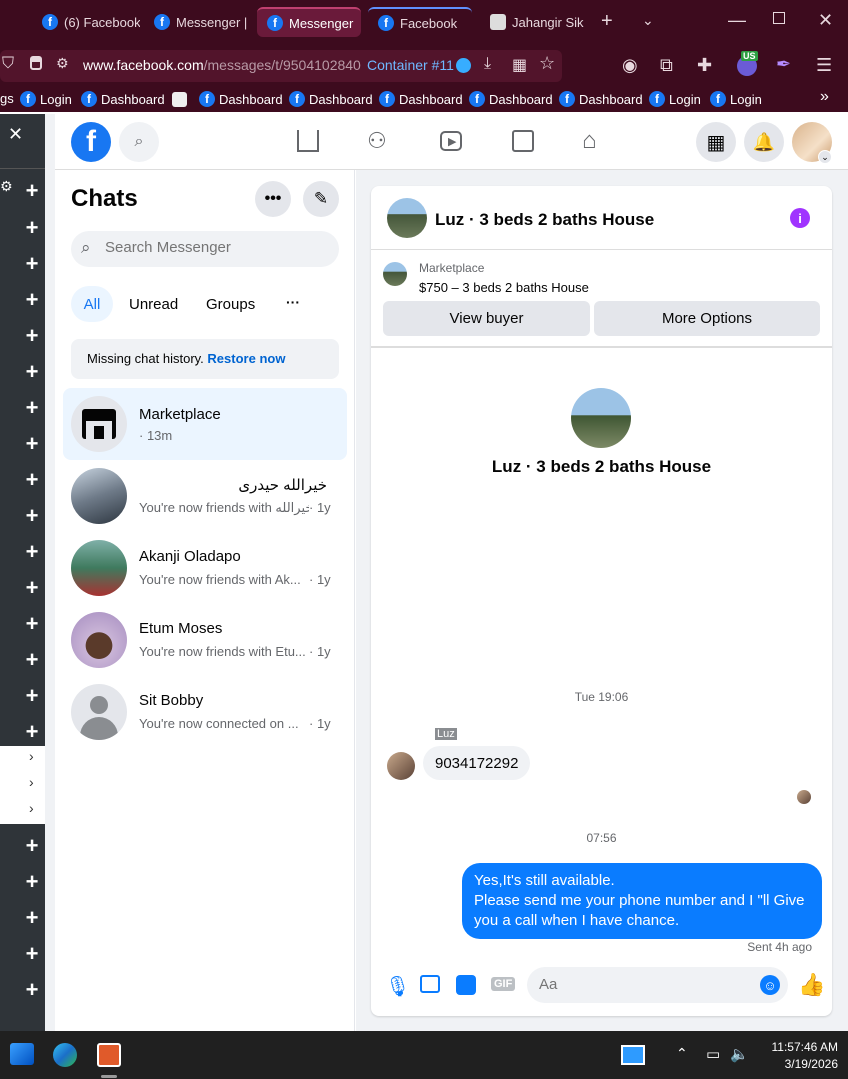 This screenshot has width=848, height=1079. What do you see at coordinates (377, 141) in the screenshot?
I see `friends-icon: ⚇` at bounding box center [377, 141].